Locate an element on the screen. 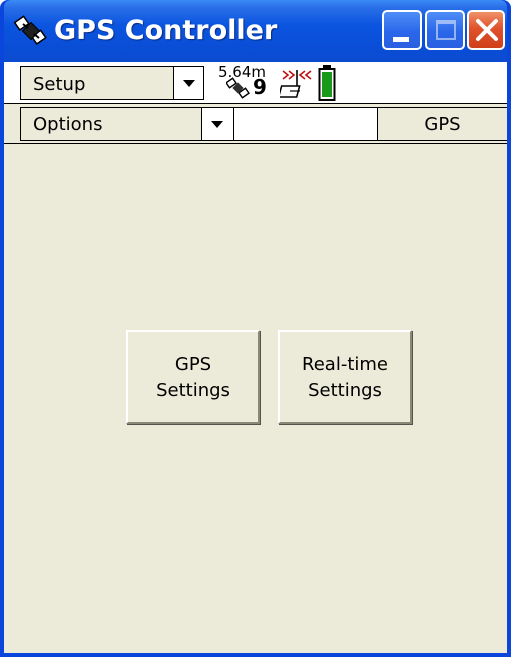 This screenshot has width=511, height=657. radio-link-icon is located at coordinates (296, 84).